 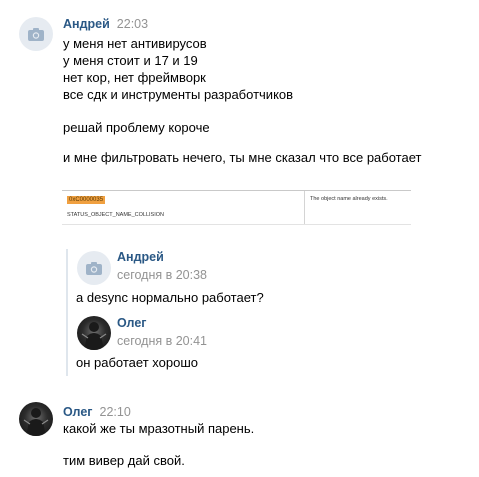 What do you see at coordinates (115, 412) in the screenshot?
I see `message-time: 22:10` at bounding box center [115, 412].